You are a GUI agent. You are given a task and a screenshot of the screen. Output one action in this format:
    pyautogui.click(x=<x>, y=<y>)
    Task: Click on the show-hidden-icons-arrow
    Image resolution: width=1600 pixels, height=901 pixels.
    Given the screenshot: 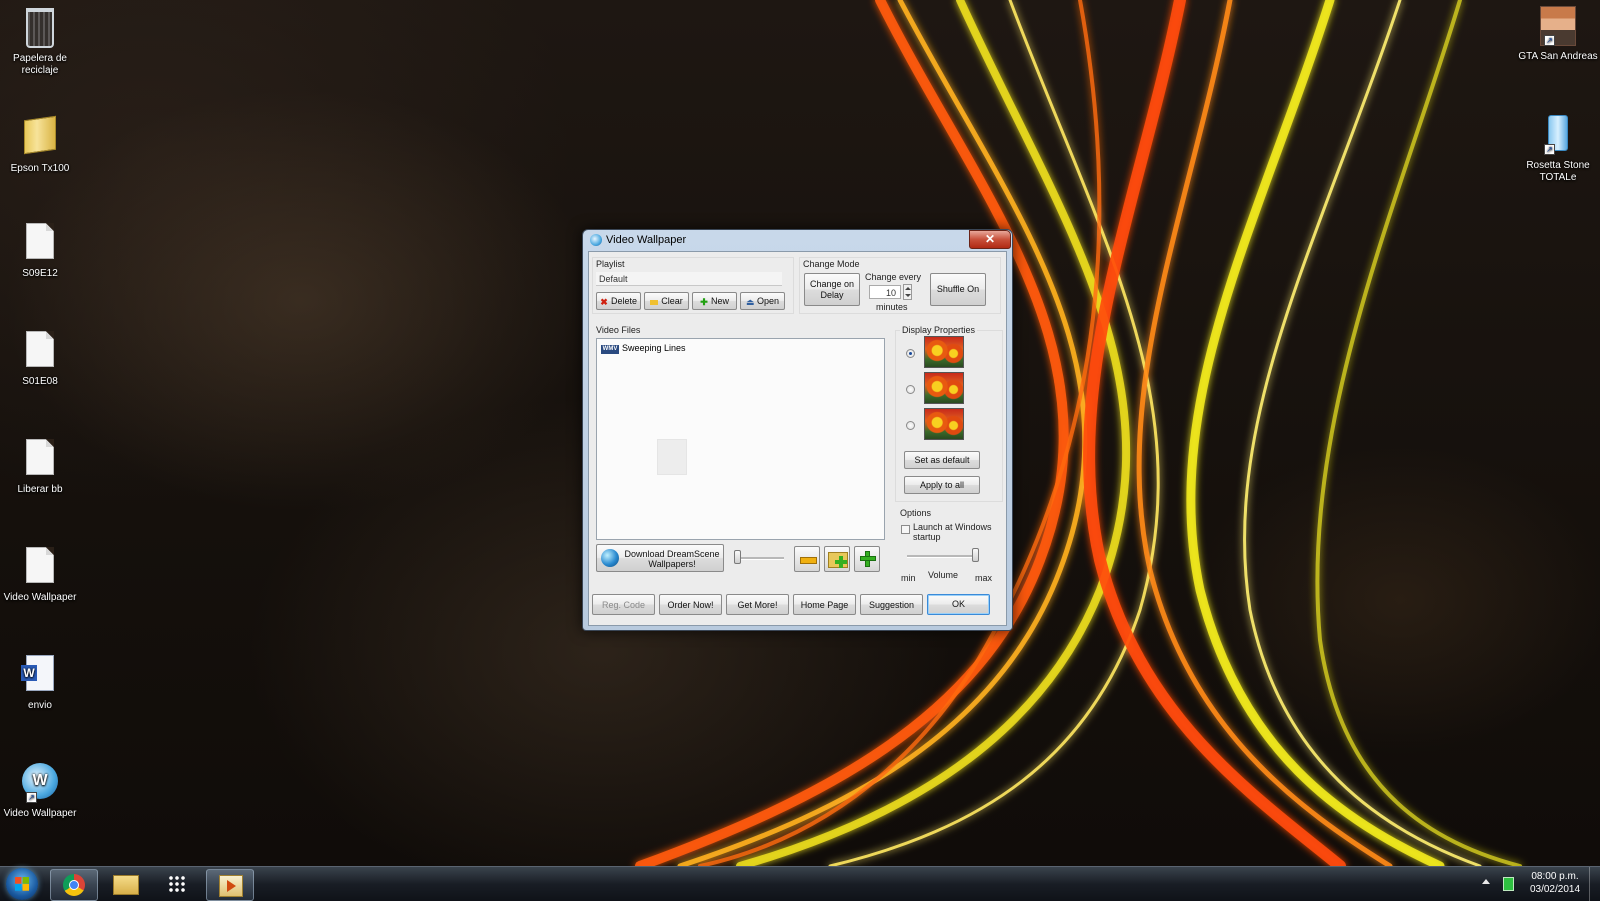 What is the action you would take?
    pyautogui.click(x=1486, y=881)
    